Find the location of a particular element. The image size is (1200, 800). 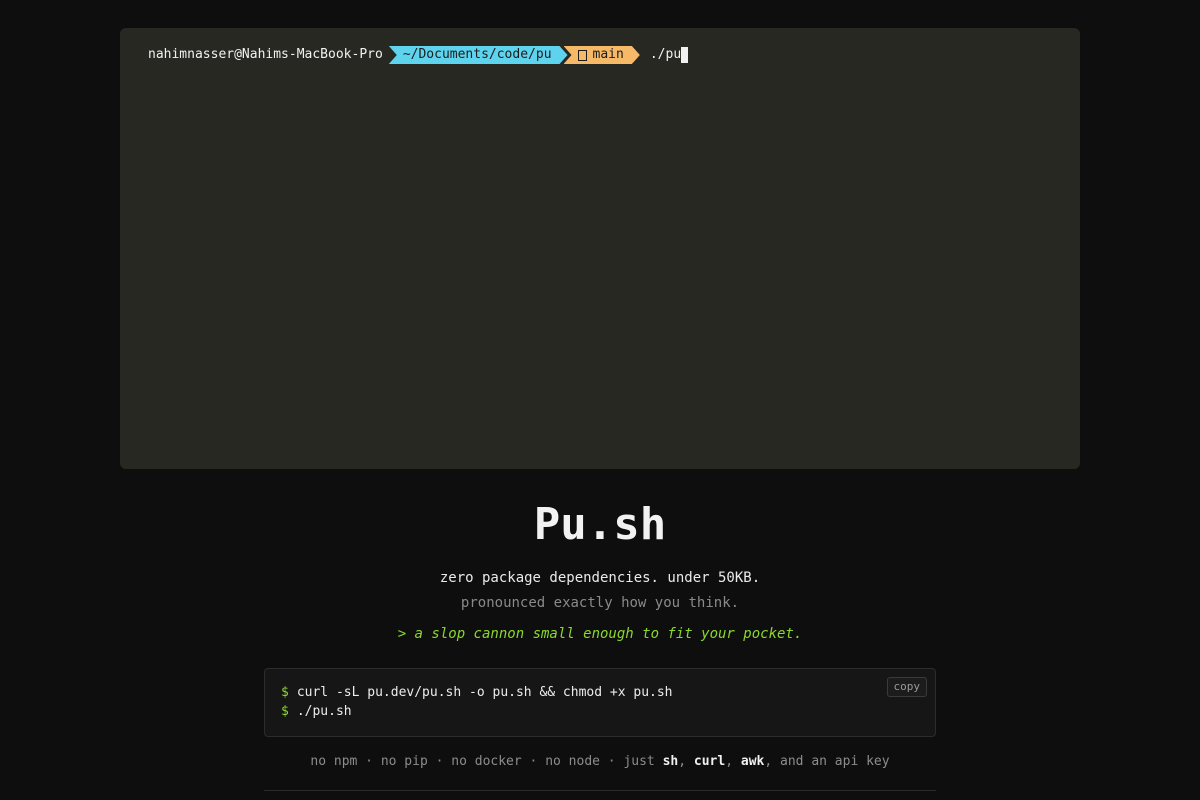

terminal-command-input: ./pu is located at coordinates (669, 55).